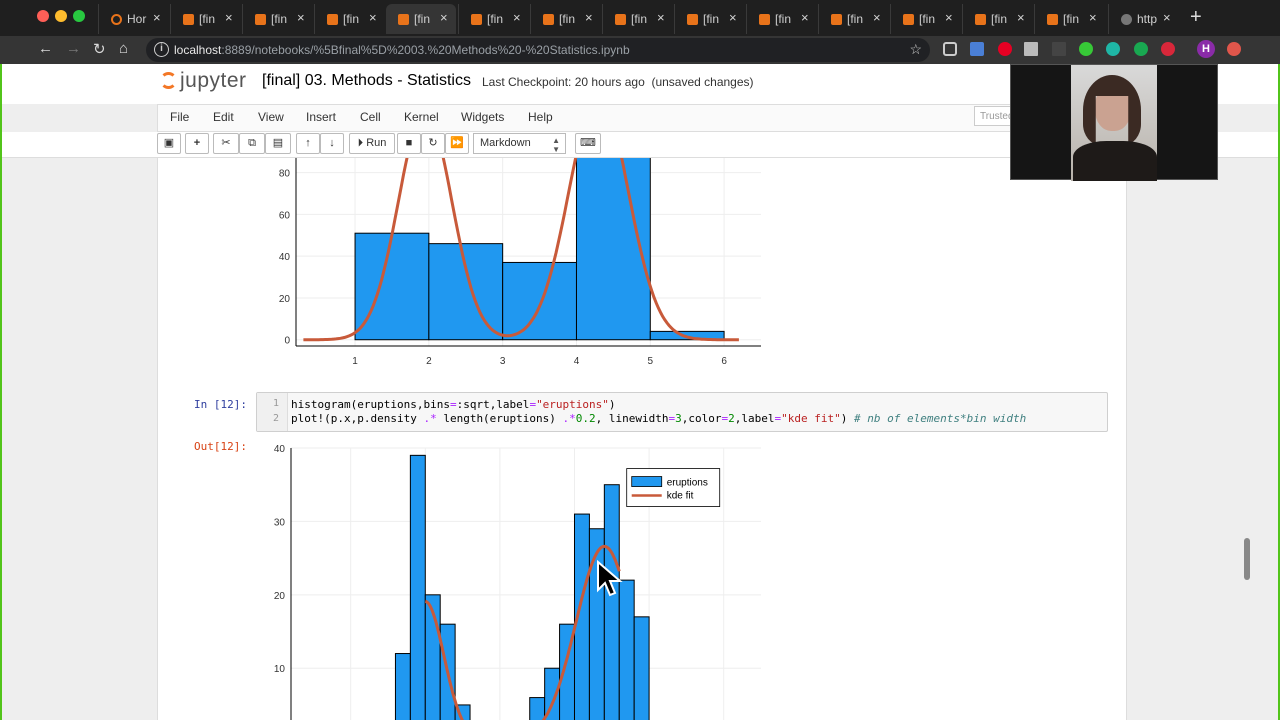 This screenshot has height=720, width=1280. Describe the element at coordinates (915, 49) in the screenshot. I see `bookmark-star-icon: ☆` at that location.